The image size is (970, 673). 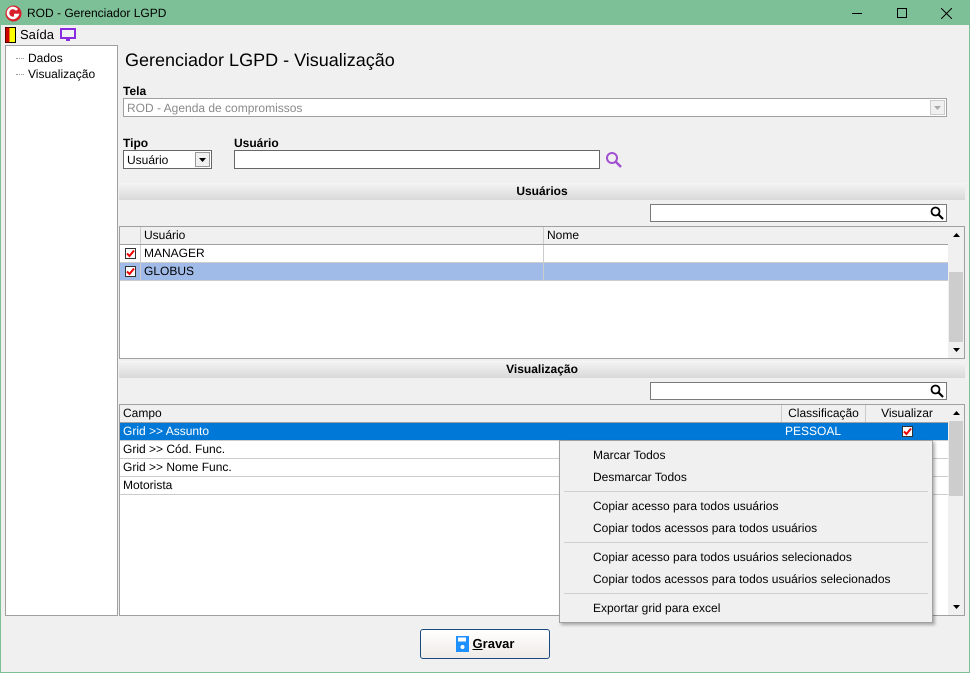 What do you see at coordinates (136, 142) in the screenshot?
I see `field-label: Tipo` at bounding box center [136, 142].